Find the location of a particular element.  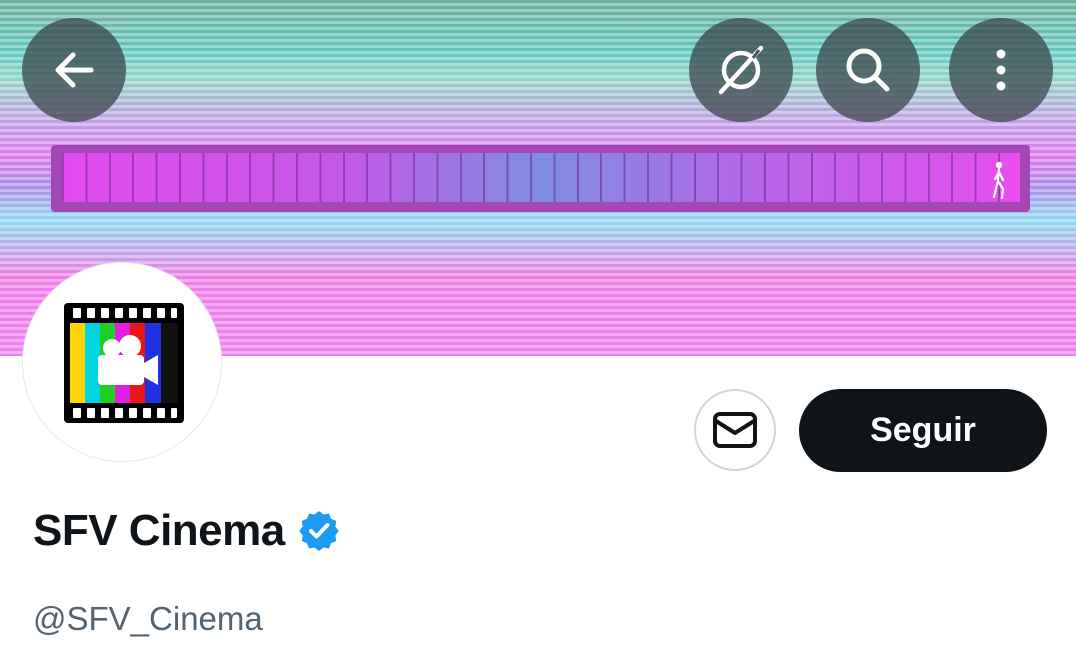

search-button is located at coordinates (868, 70).